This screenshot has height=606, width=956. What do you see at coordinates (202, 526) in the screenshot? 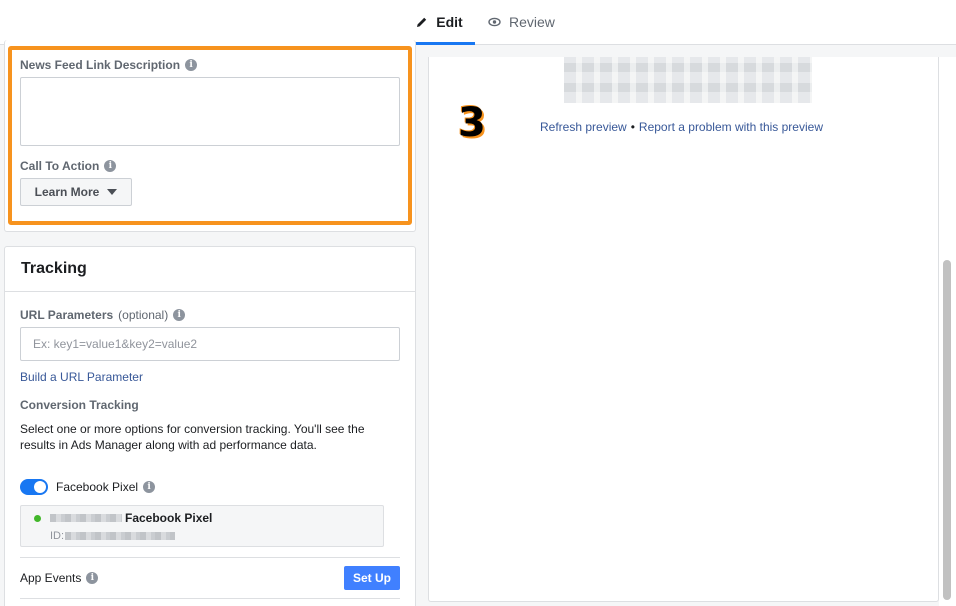
I see `pixel-card: Facebook Pixel ID:` at bounding box center [202, 526].